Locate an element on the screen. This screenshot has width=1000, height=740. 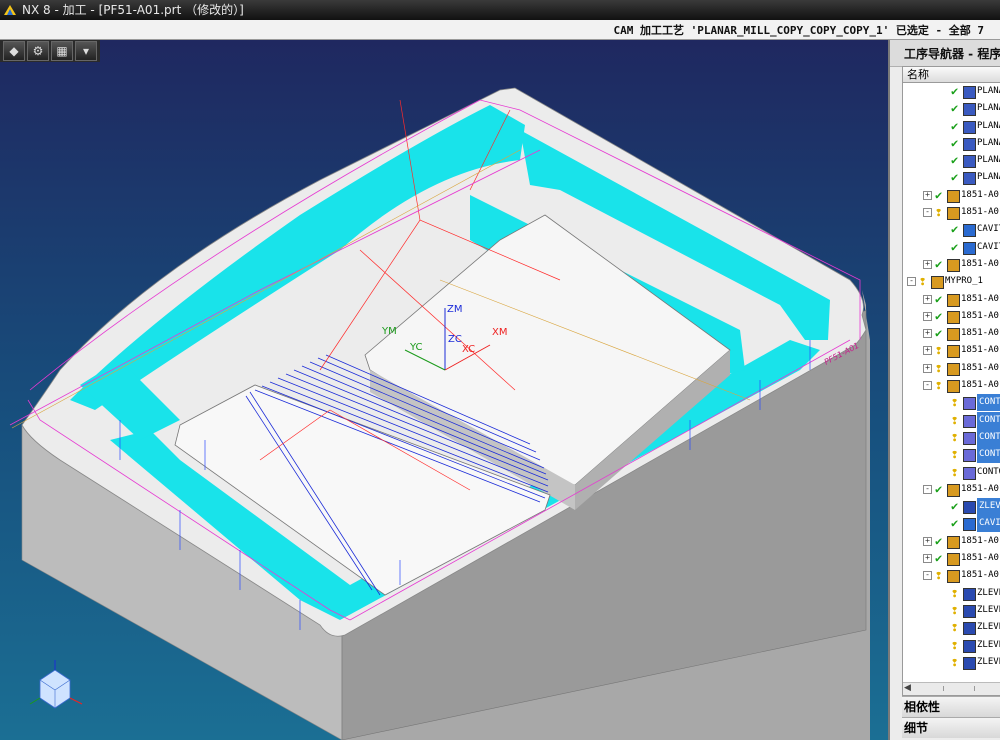
tree-row-label: CAVITY is located at coordinates (988, 524).